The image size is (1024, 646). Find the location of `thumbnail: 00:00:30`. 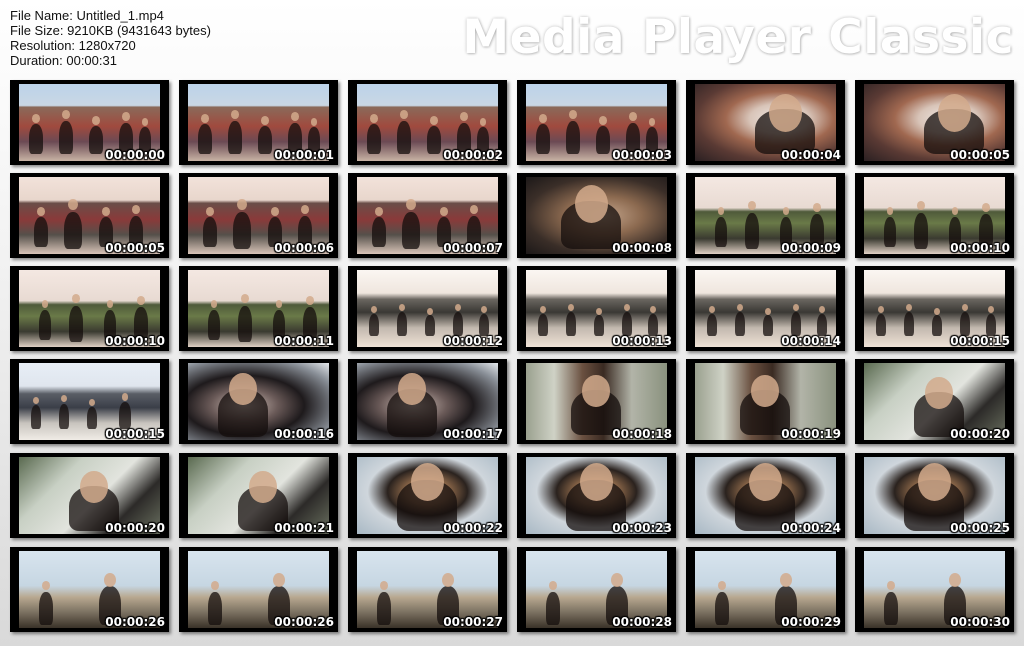

thumbnail: 00:00:30 is located at coordinates (934, 589).